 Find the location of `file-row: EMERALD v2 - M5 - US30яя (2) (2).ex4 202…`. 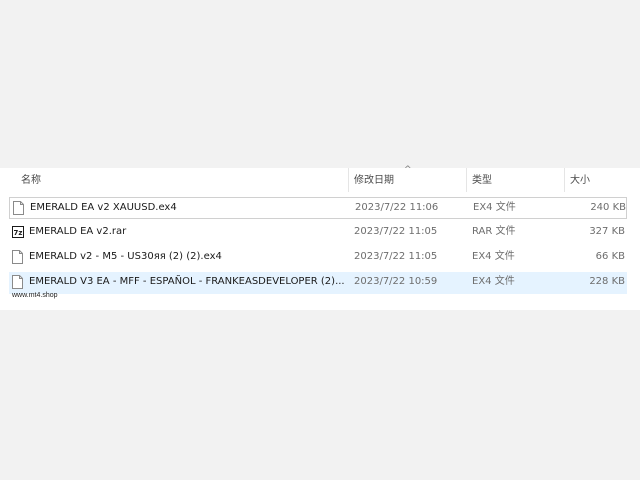

file-row: EMERALD v2 - M5 - US30яя (2) (2).ex4 202… is located at coordinates (318, 258).